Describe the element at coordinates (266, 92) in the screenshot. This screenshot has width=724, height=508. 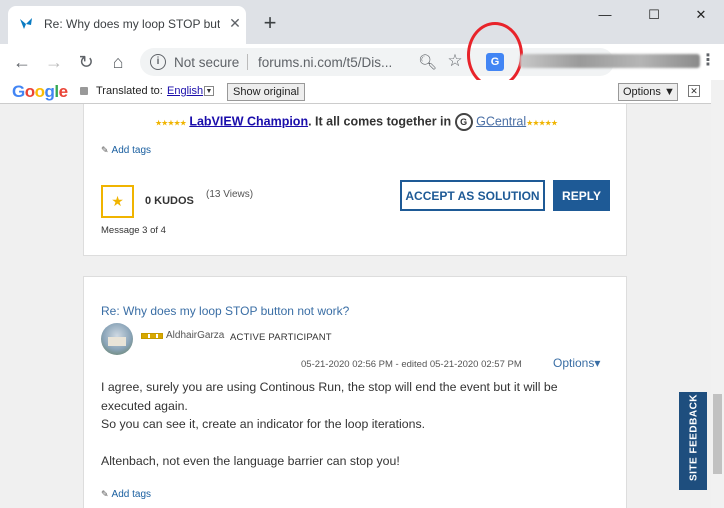
I see `show-original-button: Show original` at that location.